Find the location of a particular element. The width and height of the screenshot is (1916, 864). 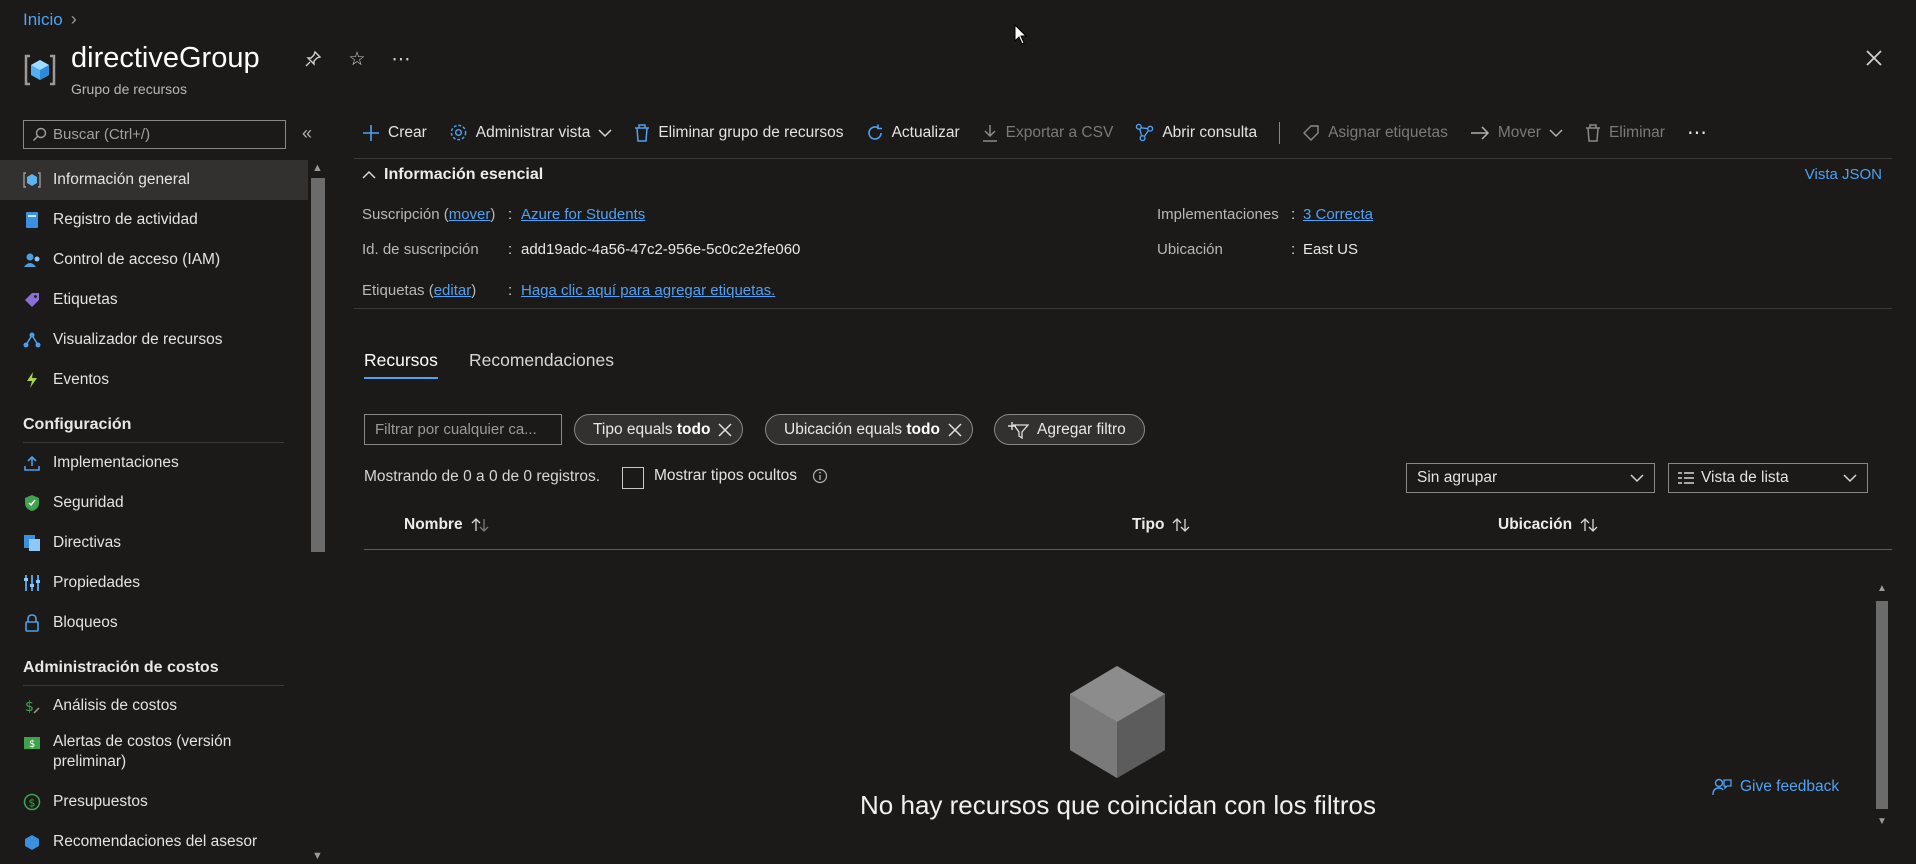

empty-state-cube-icon is located at coordinates (1117, 722).